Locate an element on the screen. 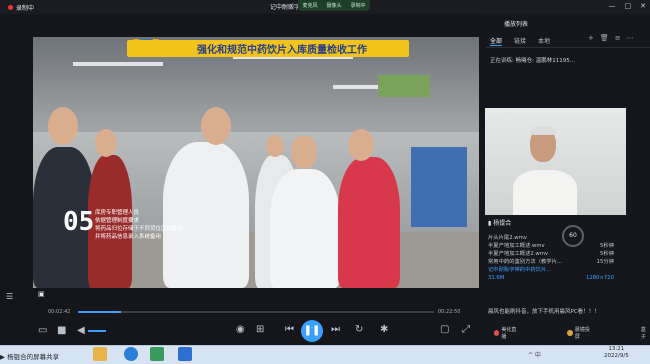 This screenshot has height=364, width=650. floating-toolbar: 麦克风 摄像头 录制中 is located at coordinates (334, 5).